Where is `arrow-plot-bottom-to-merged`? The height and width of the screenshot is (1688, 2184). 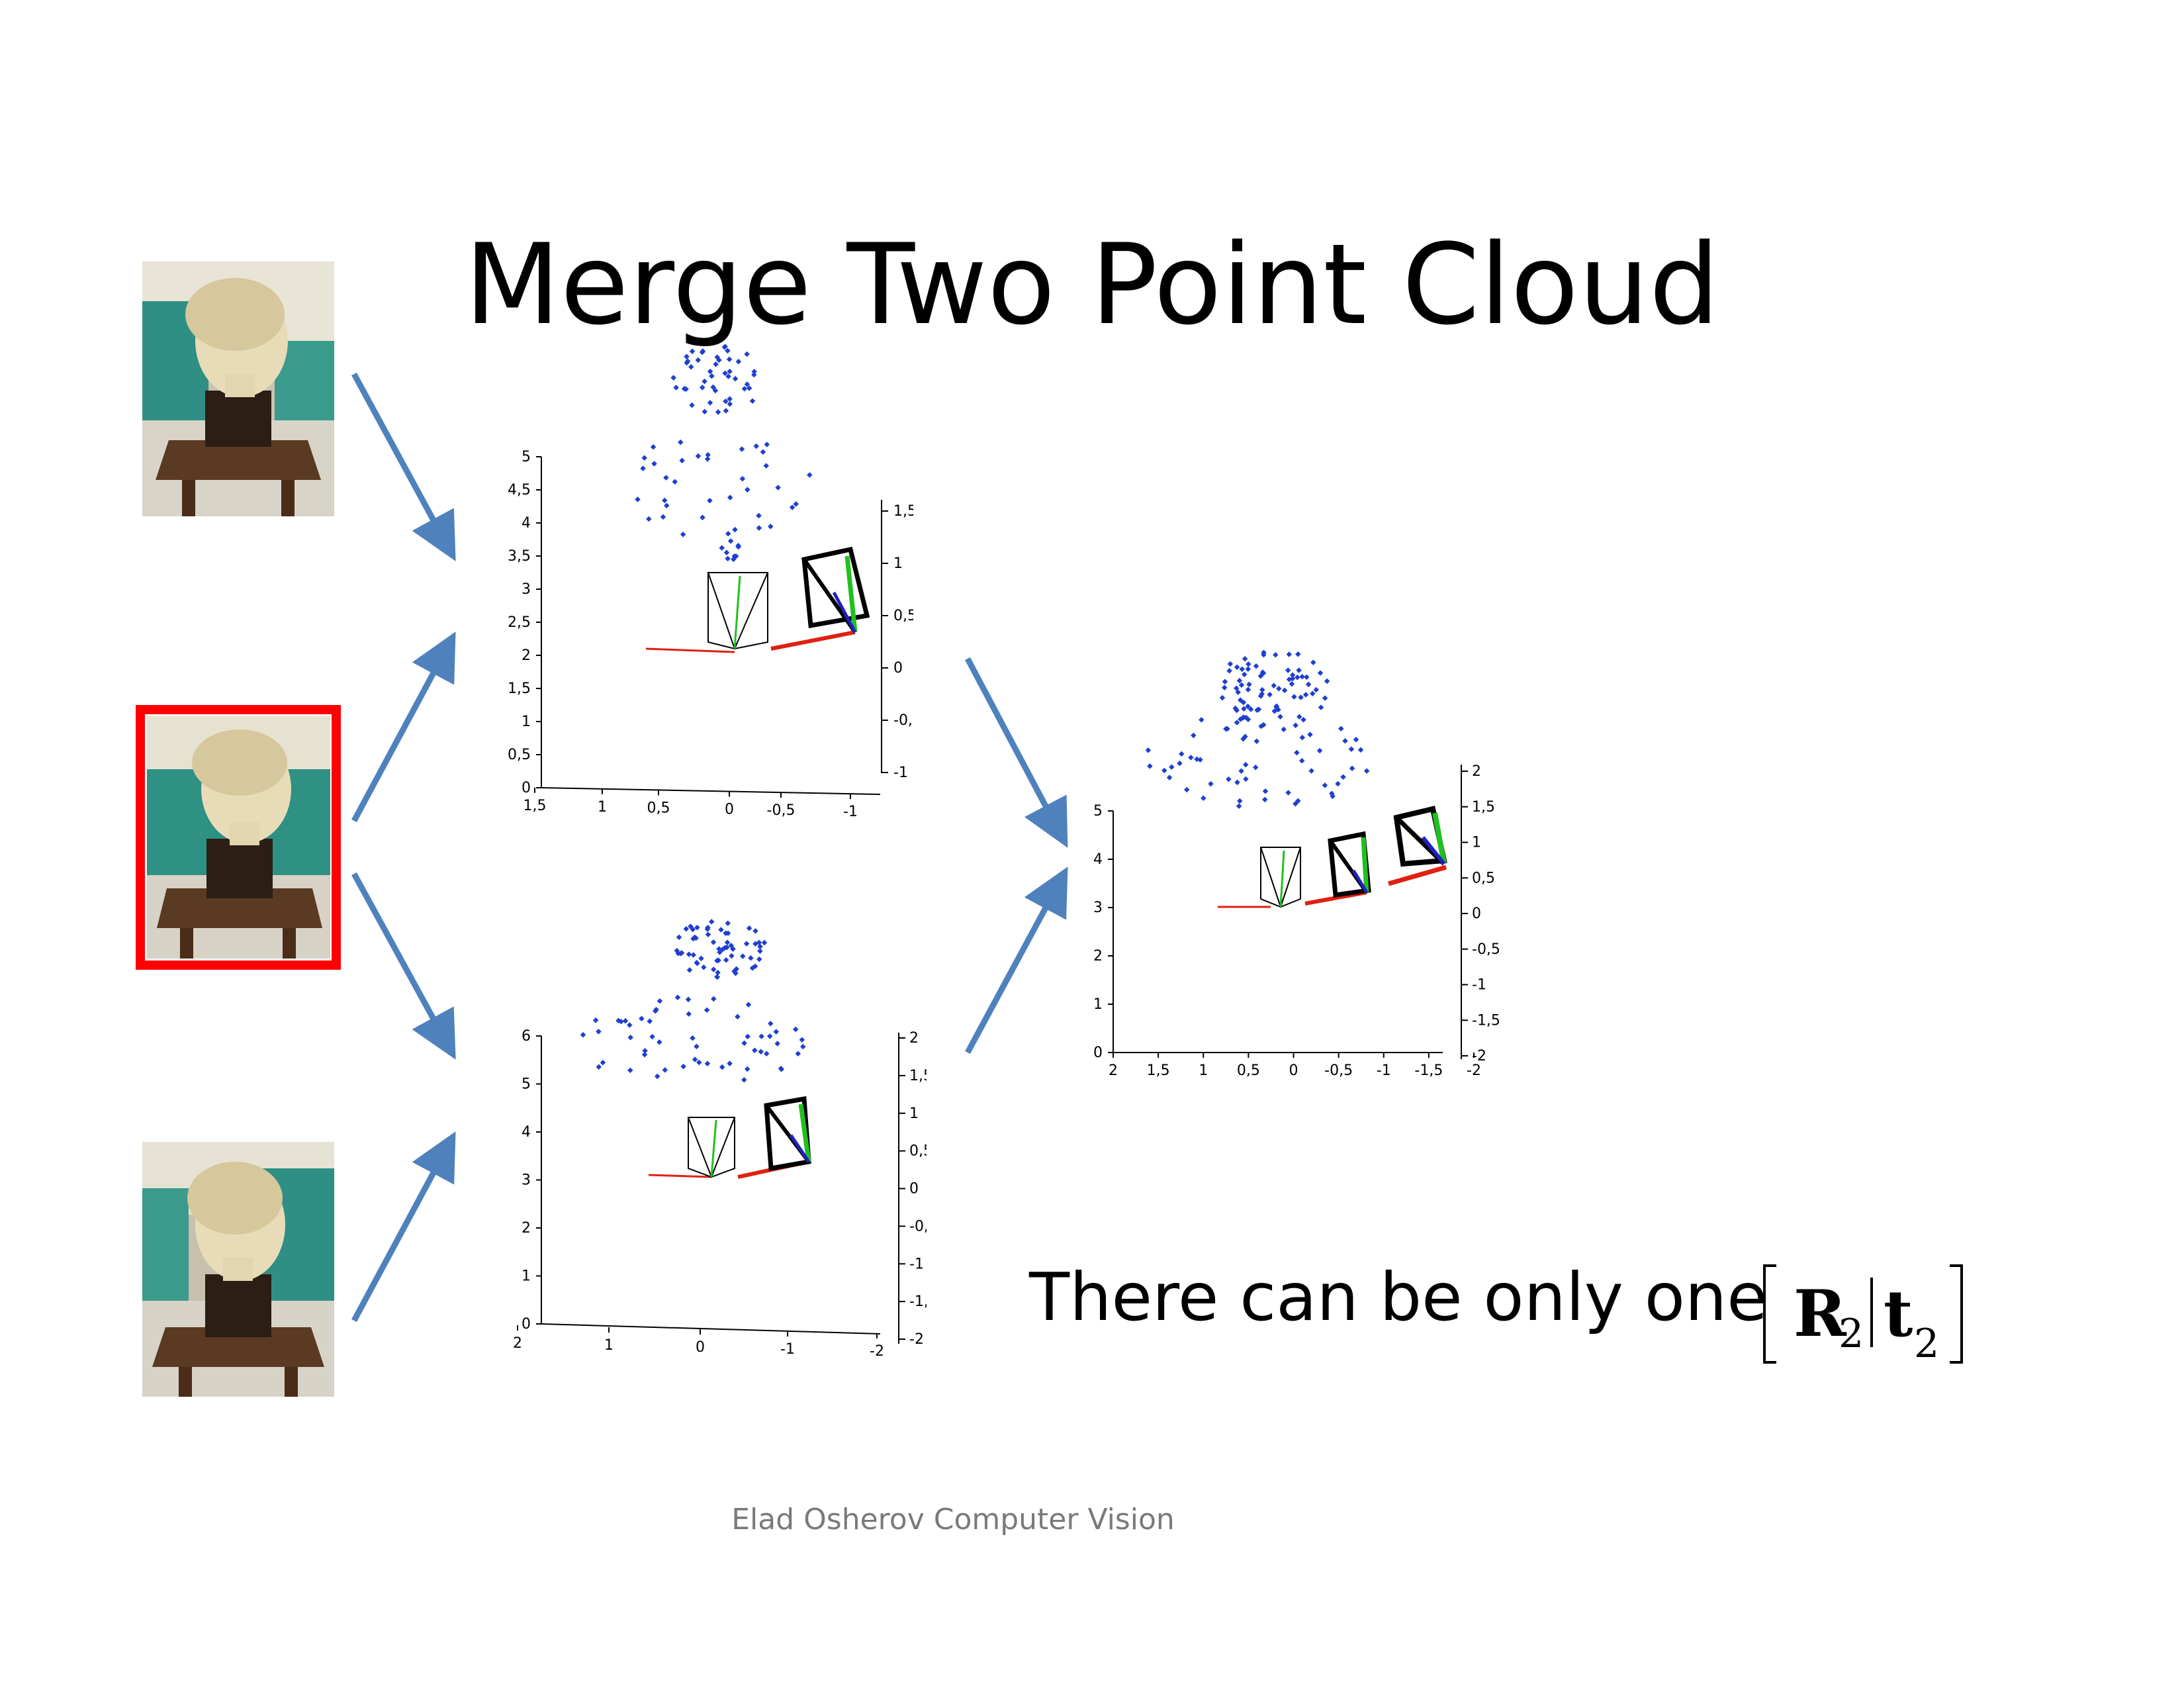
arrow-plot-bottom-to-merged is located at coordinates (1017, 961).